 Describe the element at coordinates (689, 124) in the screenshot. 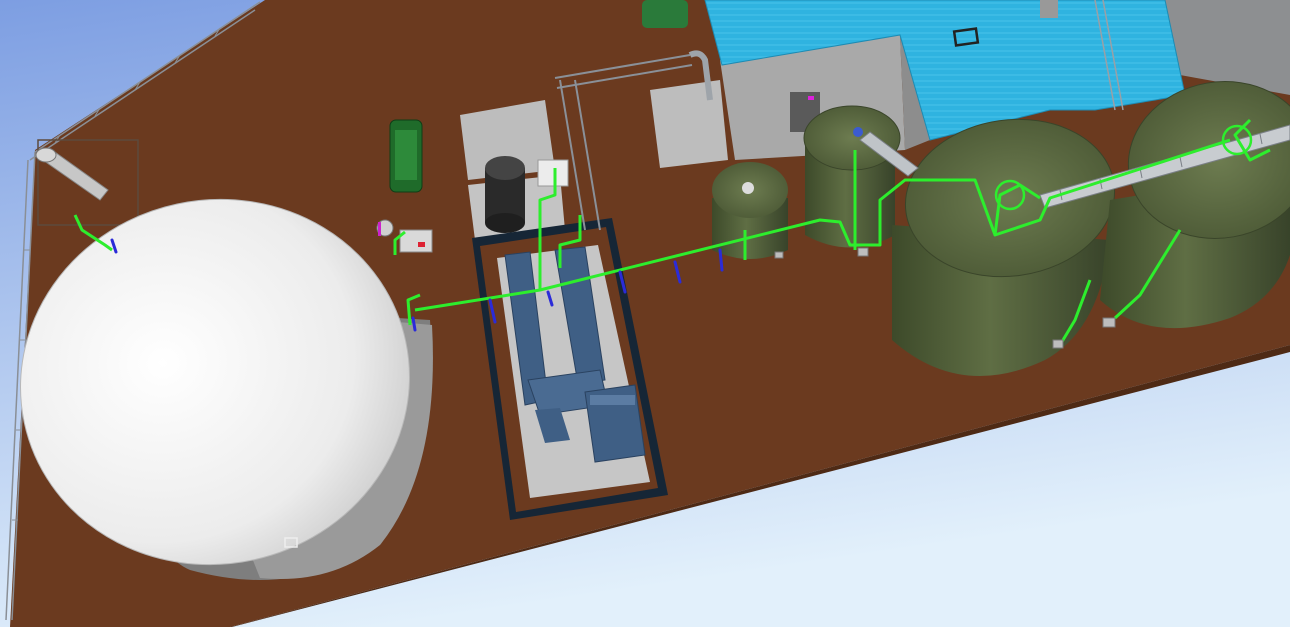

I see `slab-right` at that location.